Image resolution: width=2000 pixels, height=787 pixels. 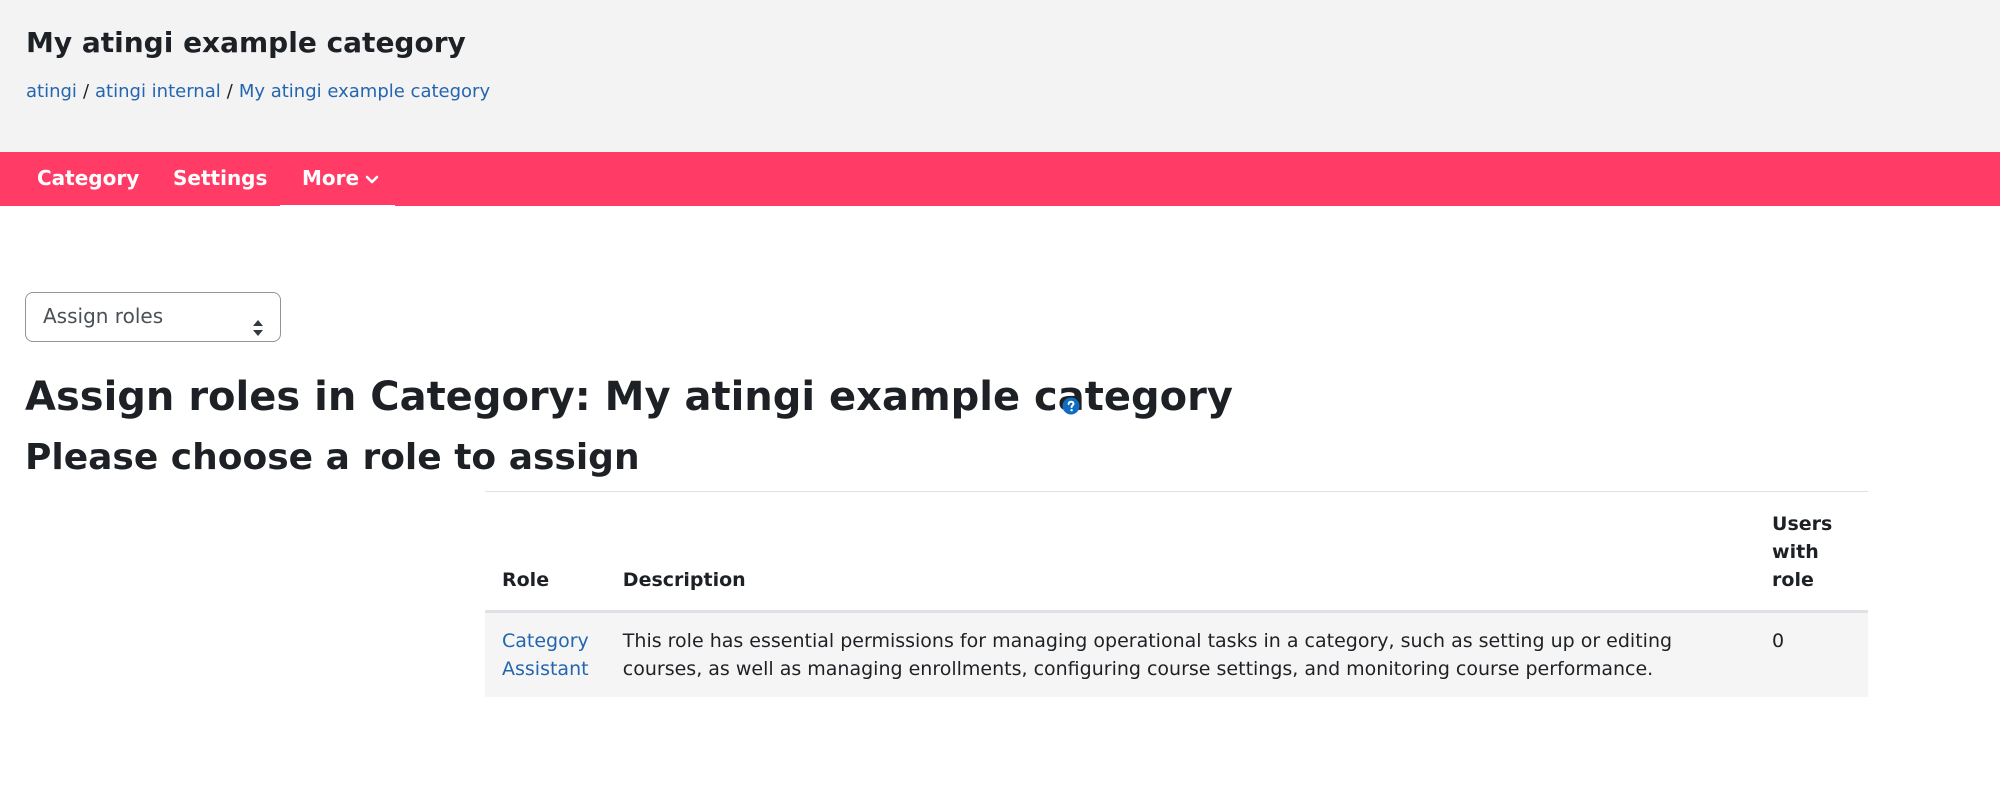 What do you see at coordinates (364, 91) in the screenshot?
I see `breadcrumb-item-current-category: My atingi example category` at bounding box center [364, 91].